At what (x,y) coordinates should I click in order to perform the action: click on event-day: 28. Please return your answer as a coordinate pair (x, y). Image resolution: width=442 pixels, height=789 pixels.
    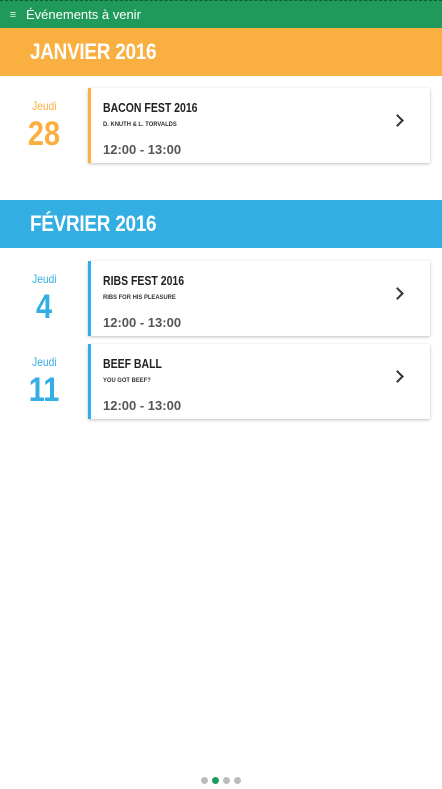
    Looking at the image, I should click on (44, 134).